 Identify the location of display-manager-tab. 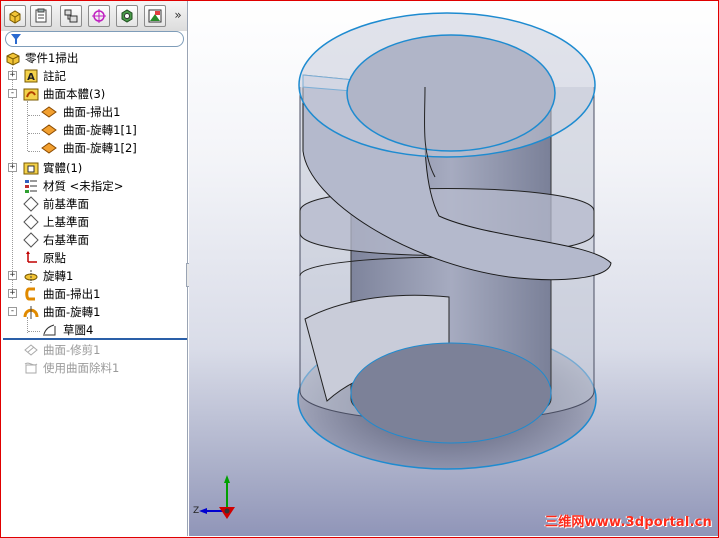
(127, 16).